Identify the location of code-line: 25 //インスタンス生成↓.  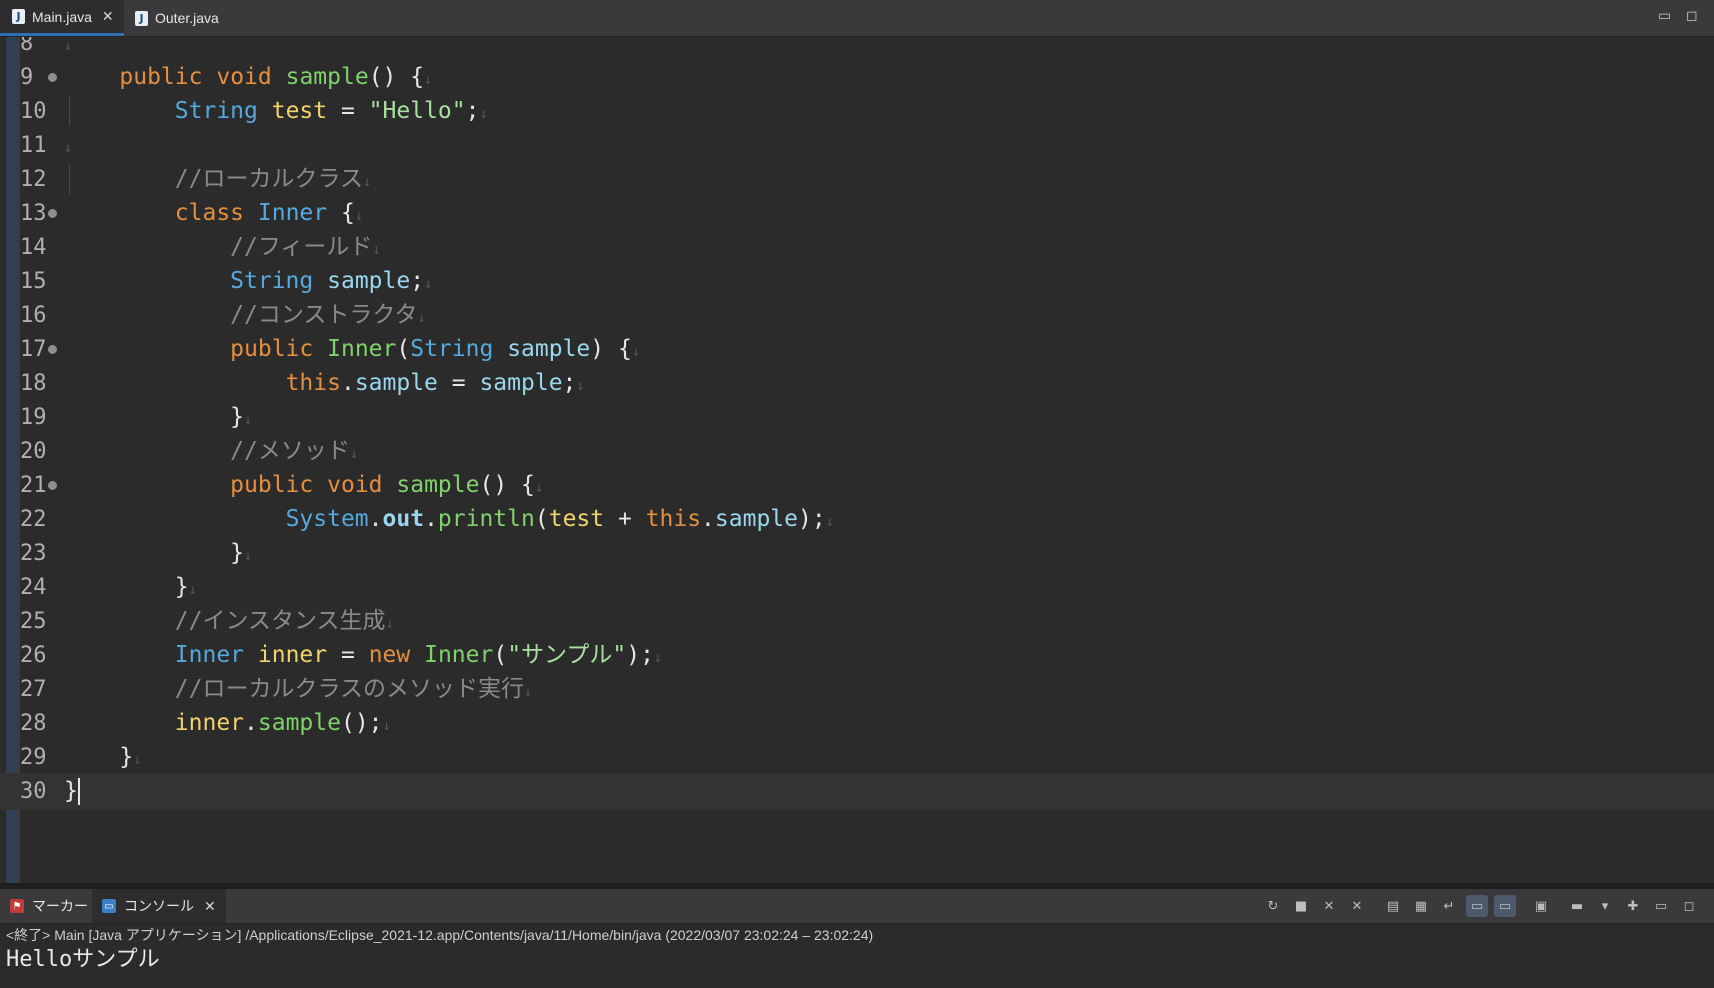
(857, 621).